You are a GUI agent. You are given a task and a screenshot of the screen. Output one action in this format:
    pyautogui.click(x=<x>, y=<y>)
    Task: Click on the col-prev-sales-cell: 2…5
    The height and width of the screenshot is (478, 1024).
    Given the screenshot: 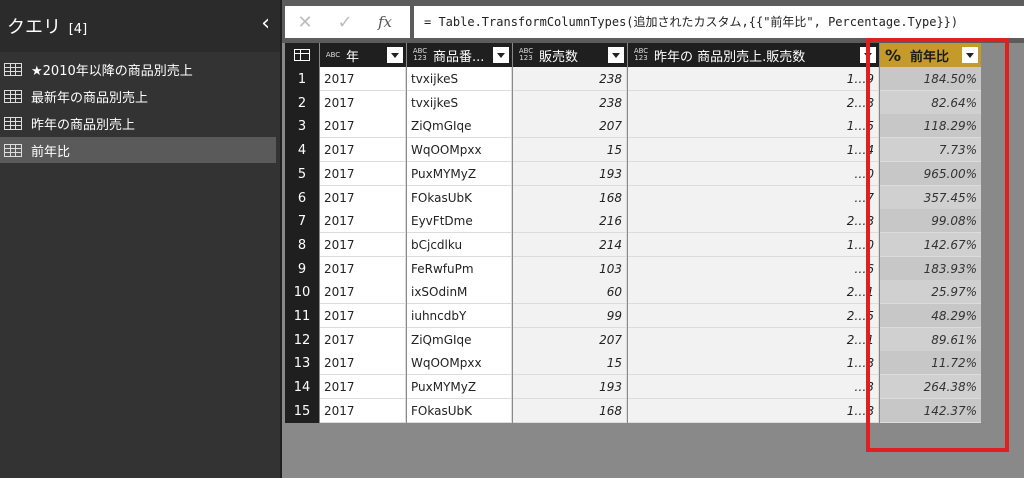 What is the action you would take?
    pyautogui.click(x=753, y=316)
    